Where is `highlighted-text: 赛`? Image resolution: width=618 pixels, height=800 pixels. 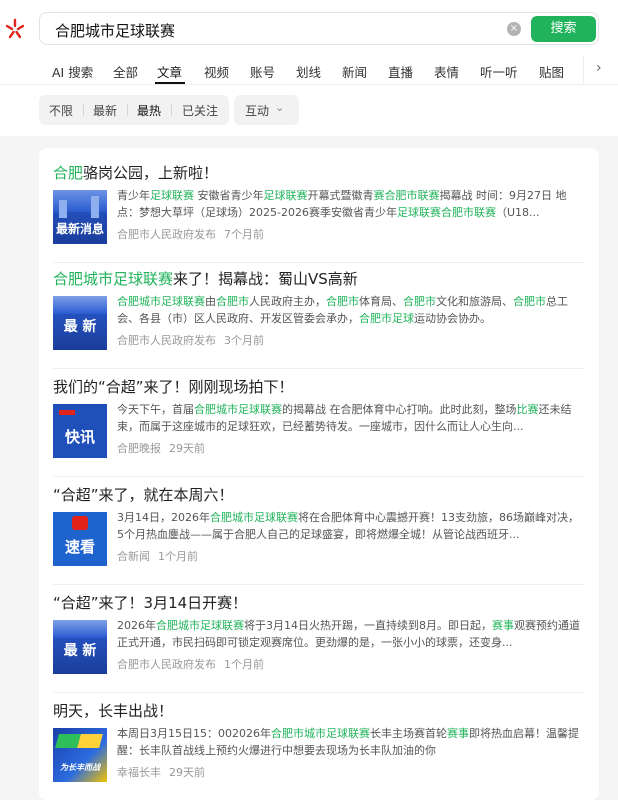
highlighted-text: 赛 is located at coordinates (379, 195).